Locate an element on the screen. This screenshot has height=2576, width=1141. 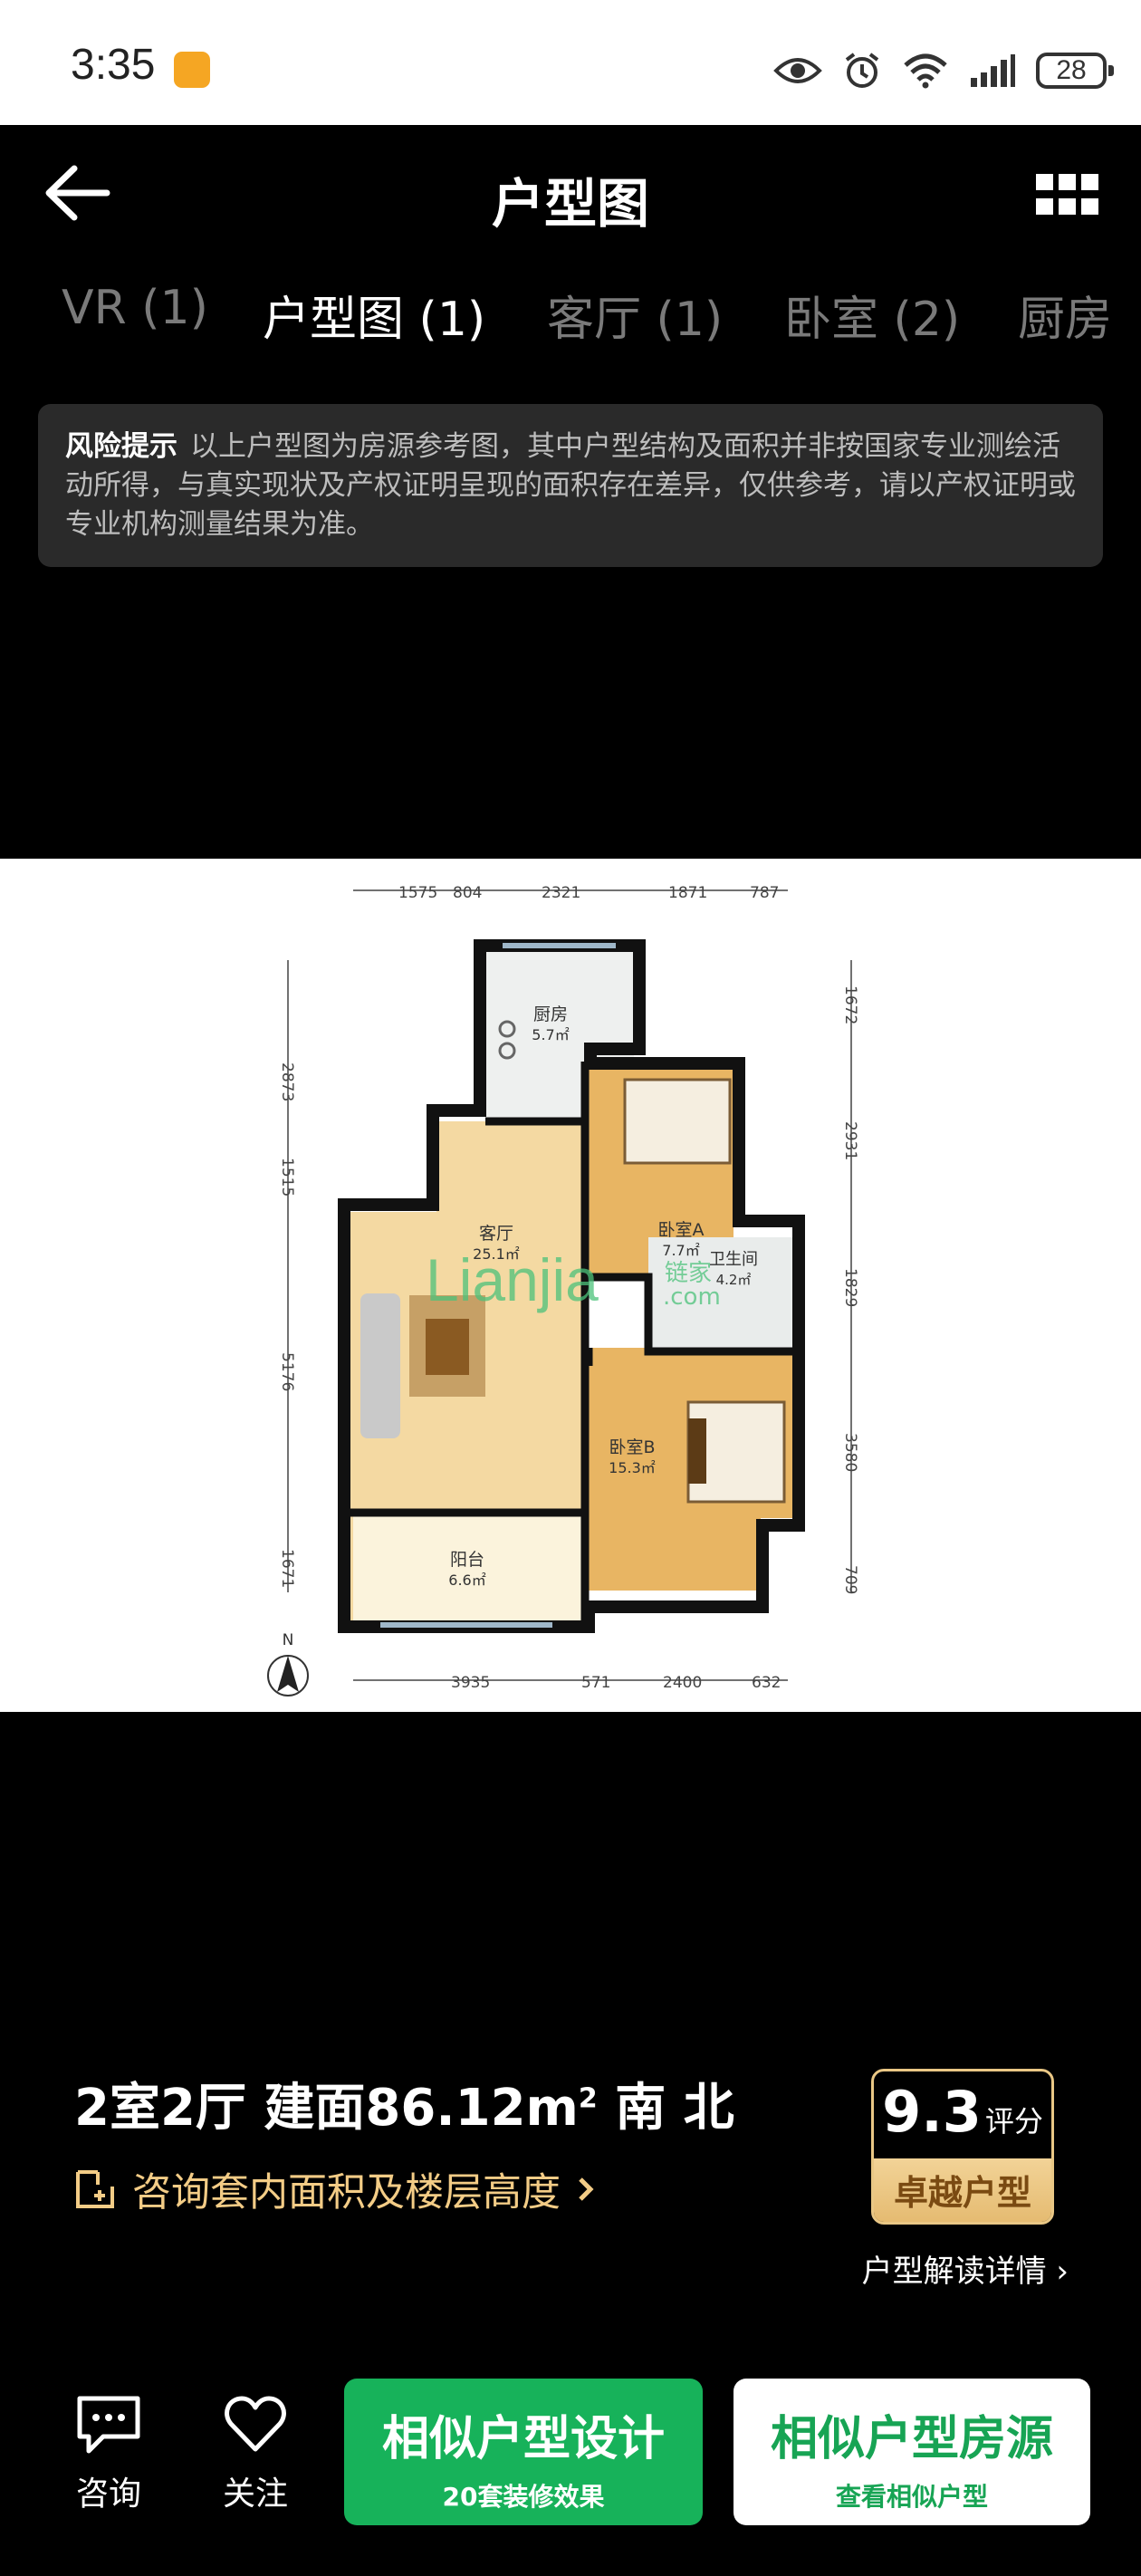
similar-listings-button: 相似户型房源 查看相似户型 is located at coordinates (912, 2452).